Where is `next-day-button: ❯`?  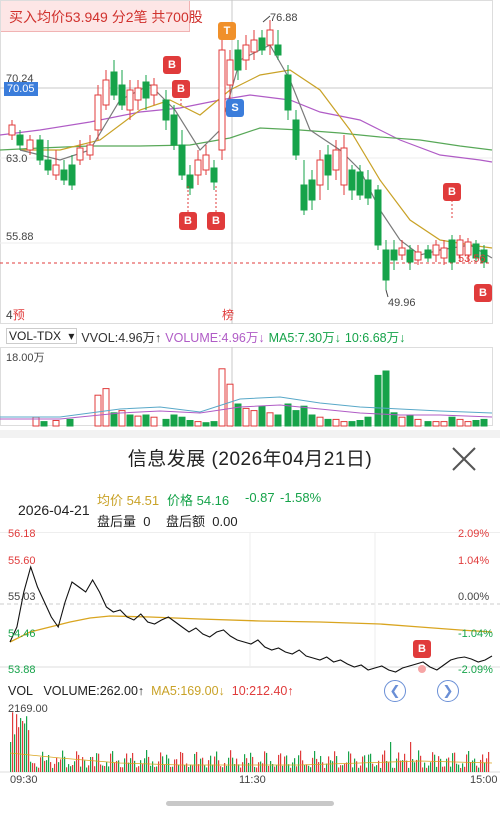
next-day-button: ❯ is located at coordinates (448, 691).